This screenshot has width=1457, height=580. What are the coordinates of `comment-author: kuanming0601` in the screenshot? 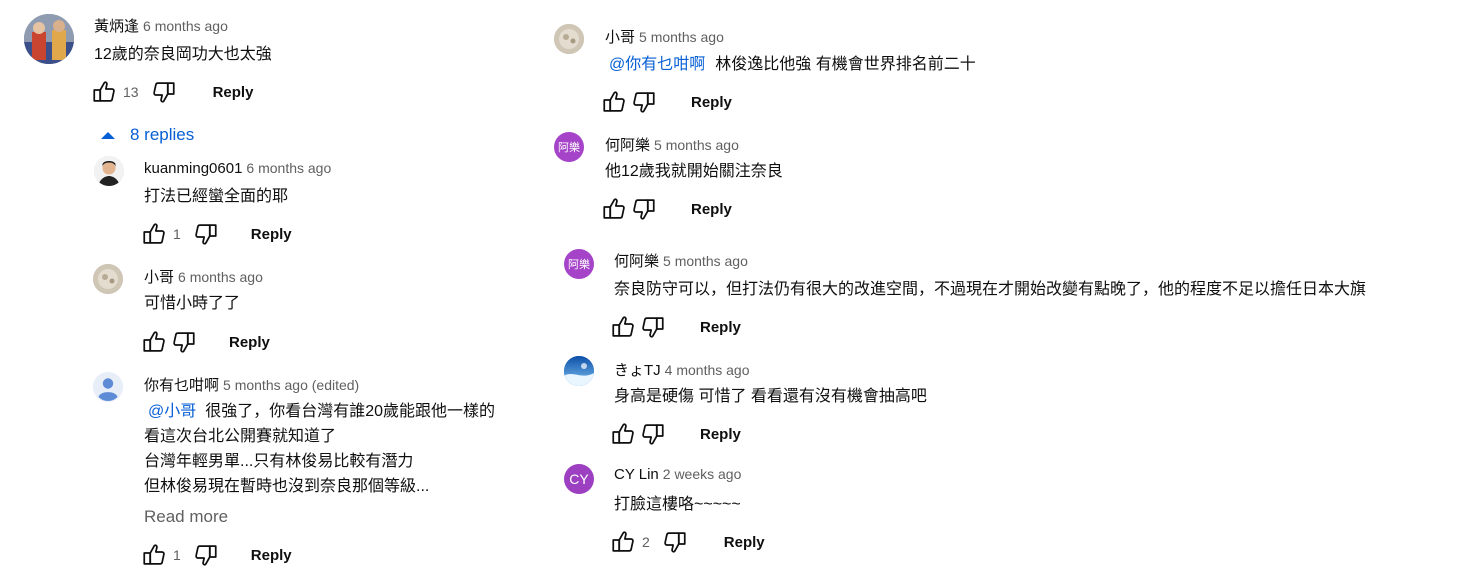 It's located at (193, 168).